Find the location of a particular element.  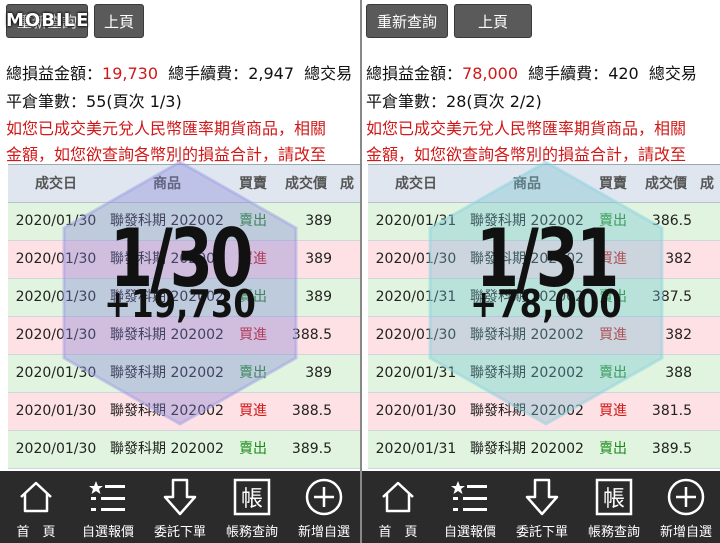

trade-price: 382 is located at coordinates (678, 259).